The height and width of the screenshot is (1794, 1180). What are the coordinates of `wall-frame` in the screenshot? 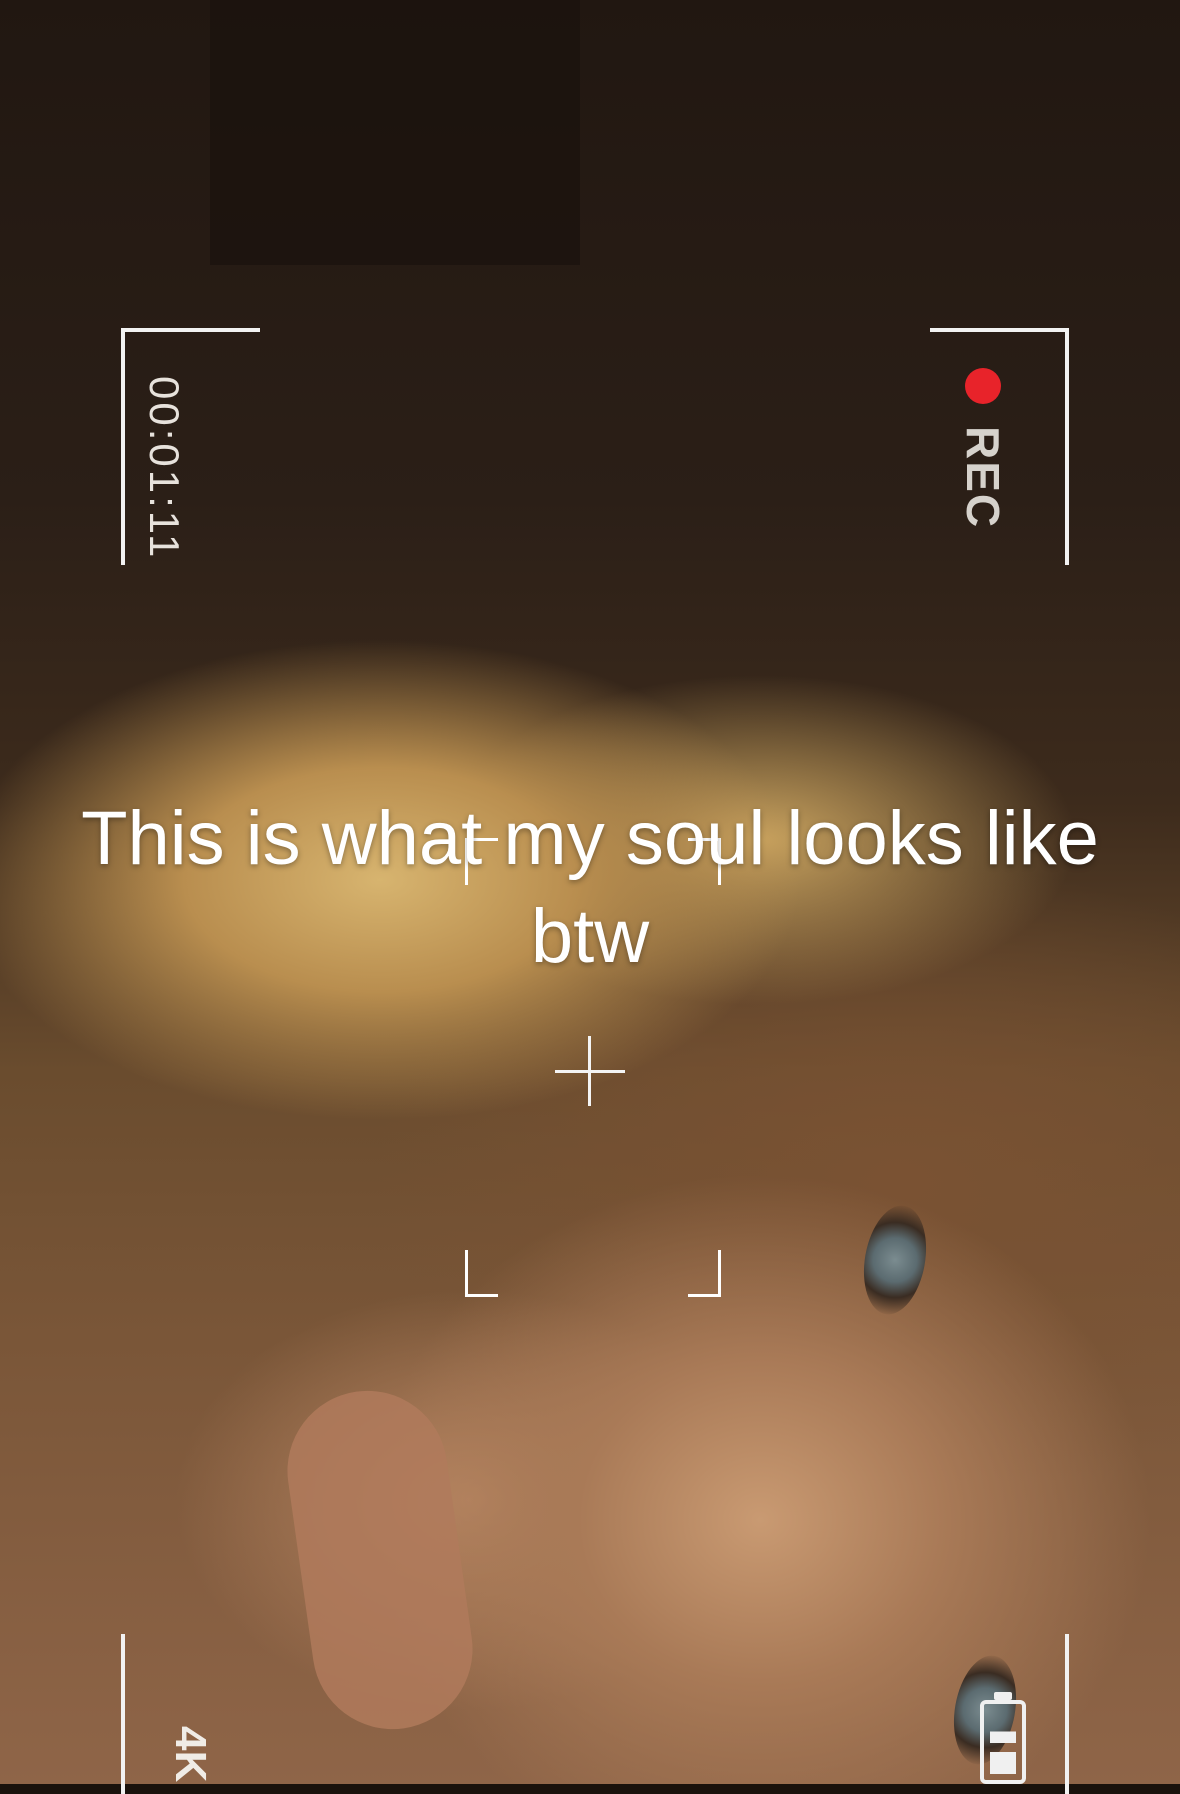 It's located at (395, 132).